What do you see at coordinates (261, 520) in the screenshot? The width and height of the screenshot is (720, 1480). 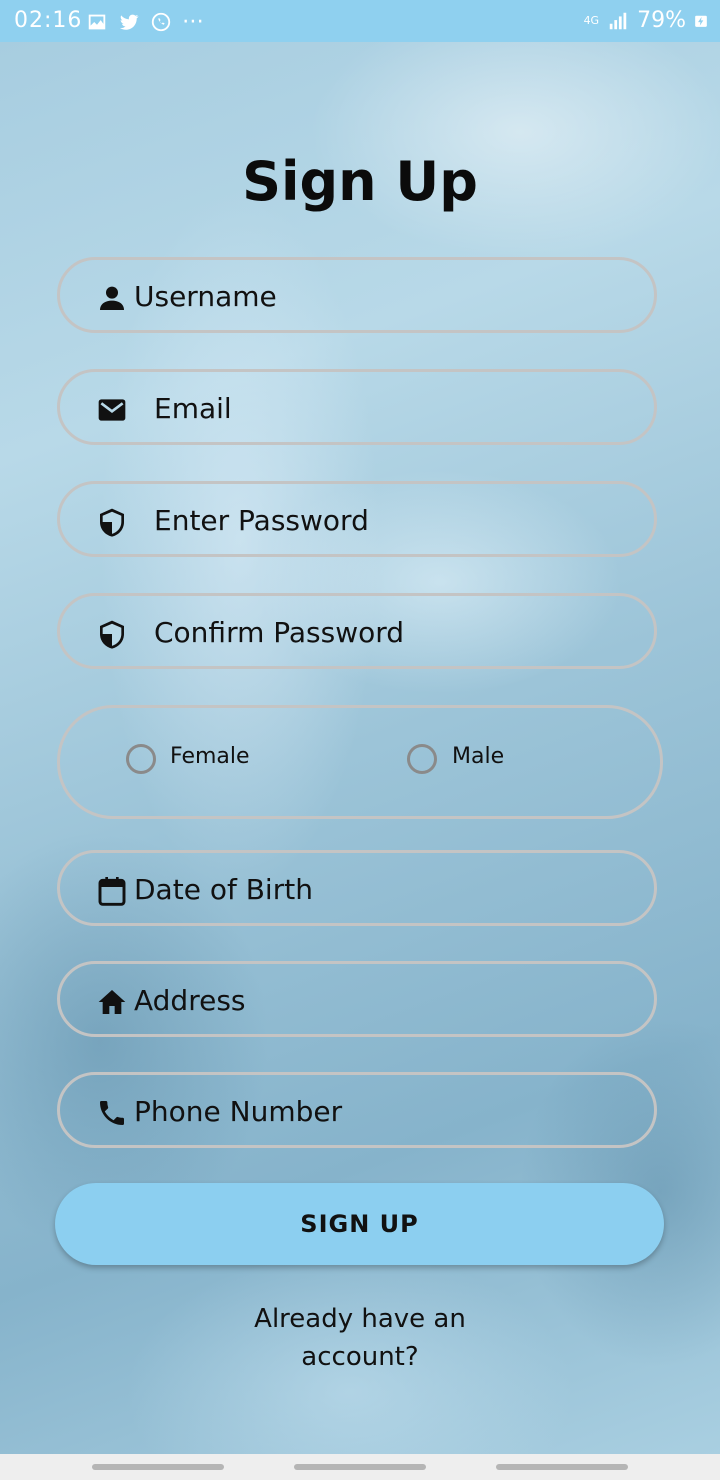 I see `password-placeholder: Enter Password` at bounding box center [261, 520].